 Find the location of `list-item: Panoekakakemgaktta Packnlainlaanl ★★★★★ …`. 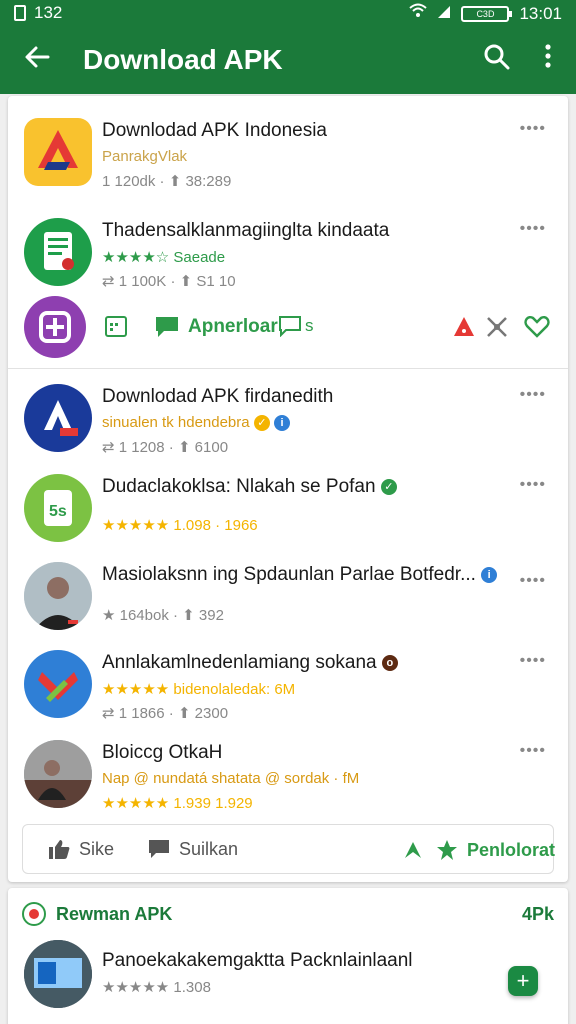

list-item: Panoekakakemgaktta Packnlainlaanl ★★★★★ … is located at coordinates (288, 976).